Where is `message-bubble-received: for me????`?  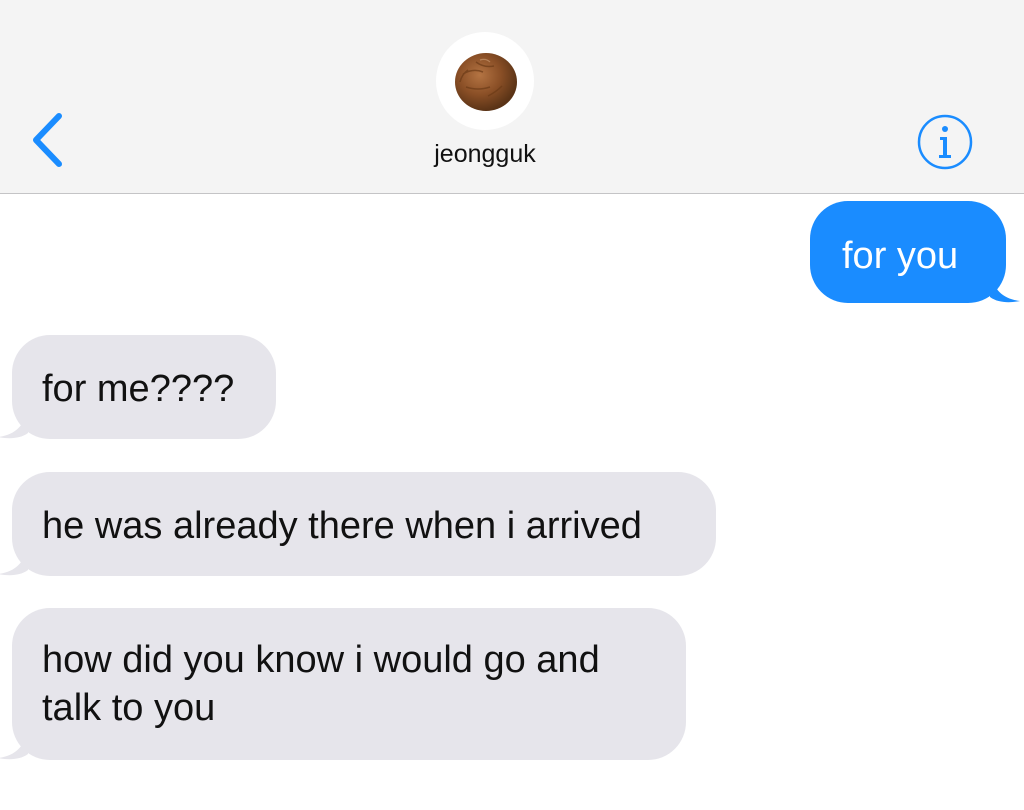
message-bubble-received: for me???? is located at coordinates (138, 387).